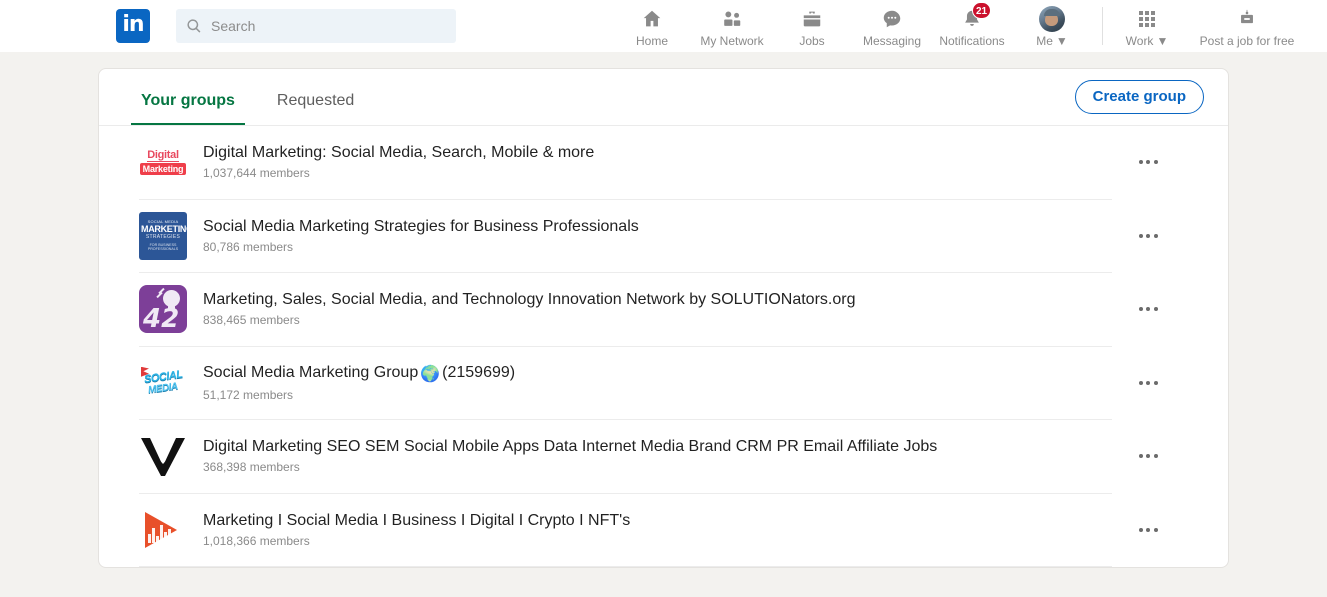 The image size is (1327, 597). What do you see at coordinates (163, 529) in the screenshot?
I see `marketing-nft-play-logo` at bounding box center [163, 529].